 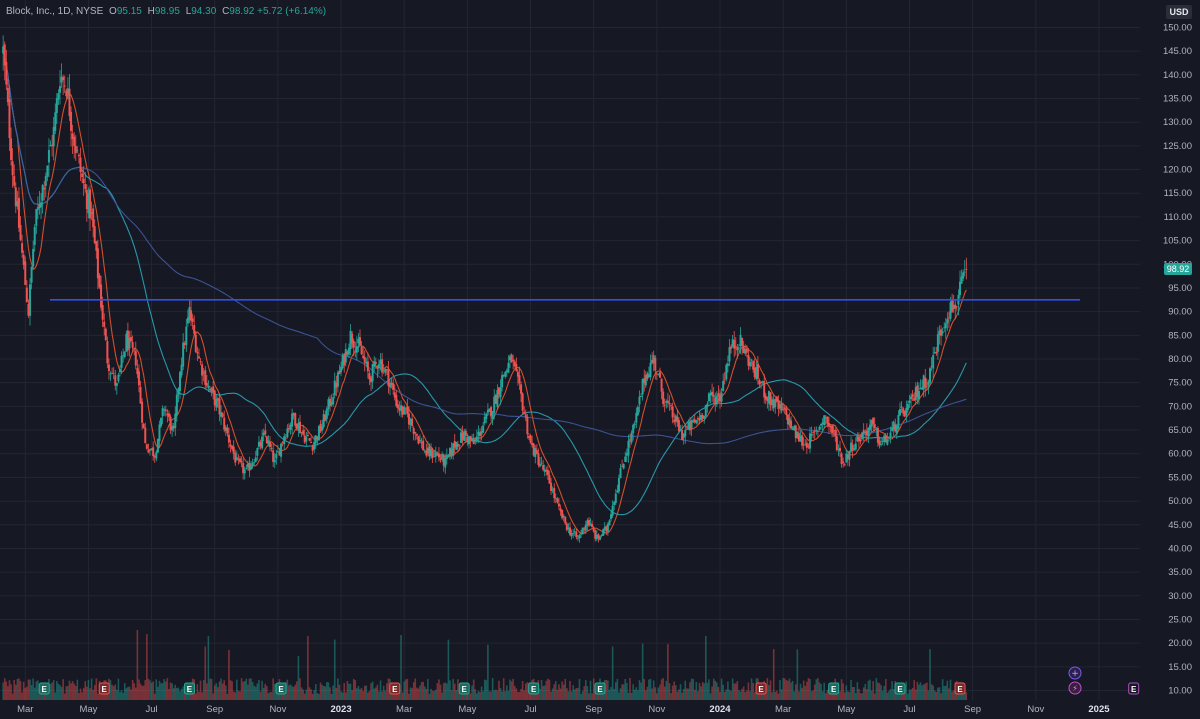 I want to click on legend-symbol: Block, Inc., 1D, NYSE, so click(x=54, y=11).